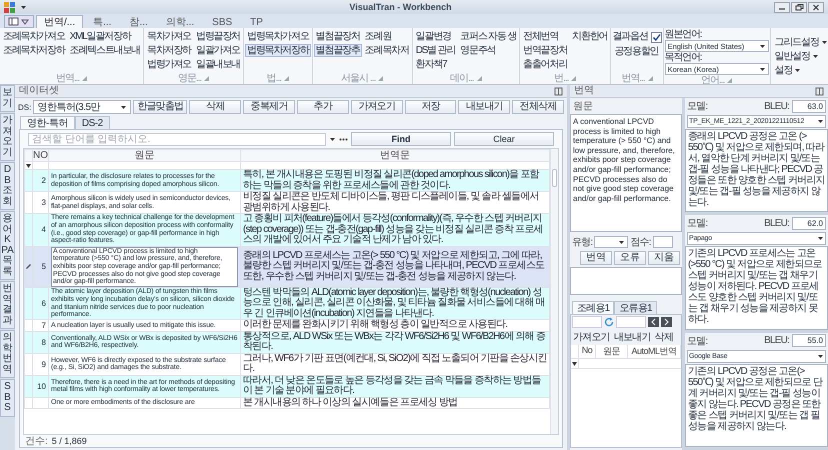 The height and width of the screenshot is (450, 828). What do you see at coordinates (47, 122) in the screenshot?
I see `tab: 영한-특허` at bounding box center [47, 122].